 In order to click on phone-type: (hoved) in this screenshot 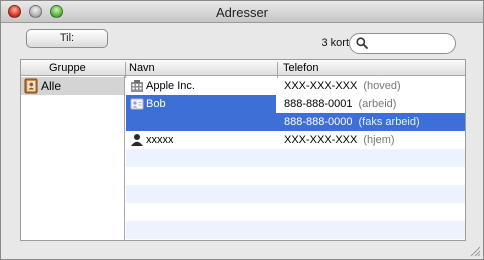, I will do `click(382, 86)`.